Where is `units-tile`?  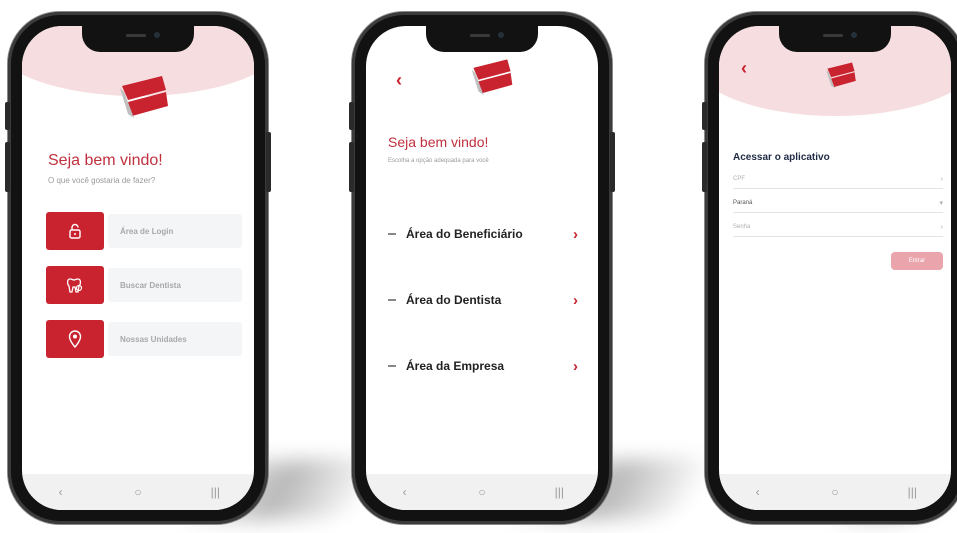 units-tile is located at coordinates (75, 339).